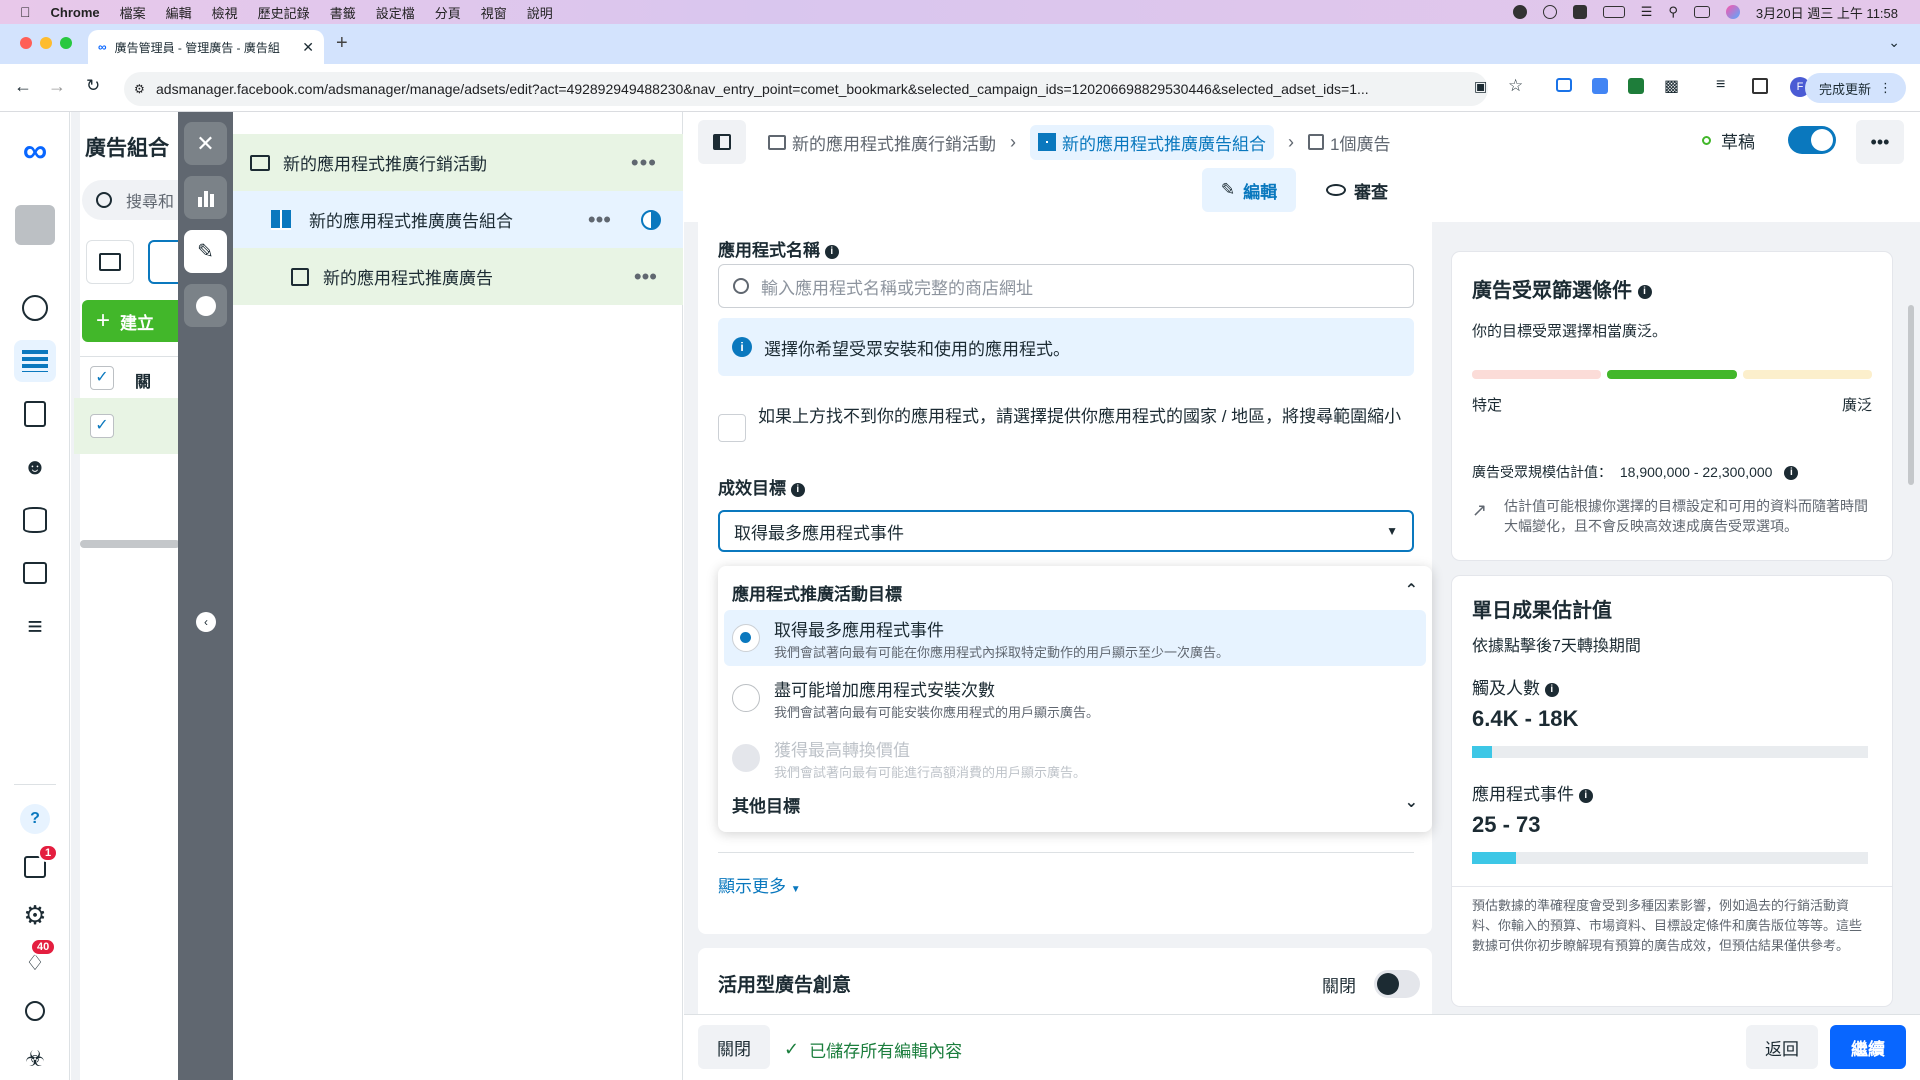 The image size is (1920, 1080). I want to click on menu-profiles: 設定檔, so click(395, 12).